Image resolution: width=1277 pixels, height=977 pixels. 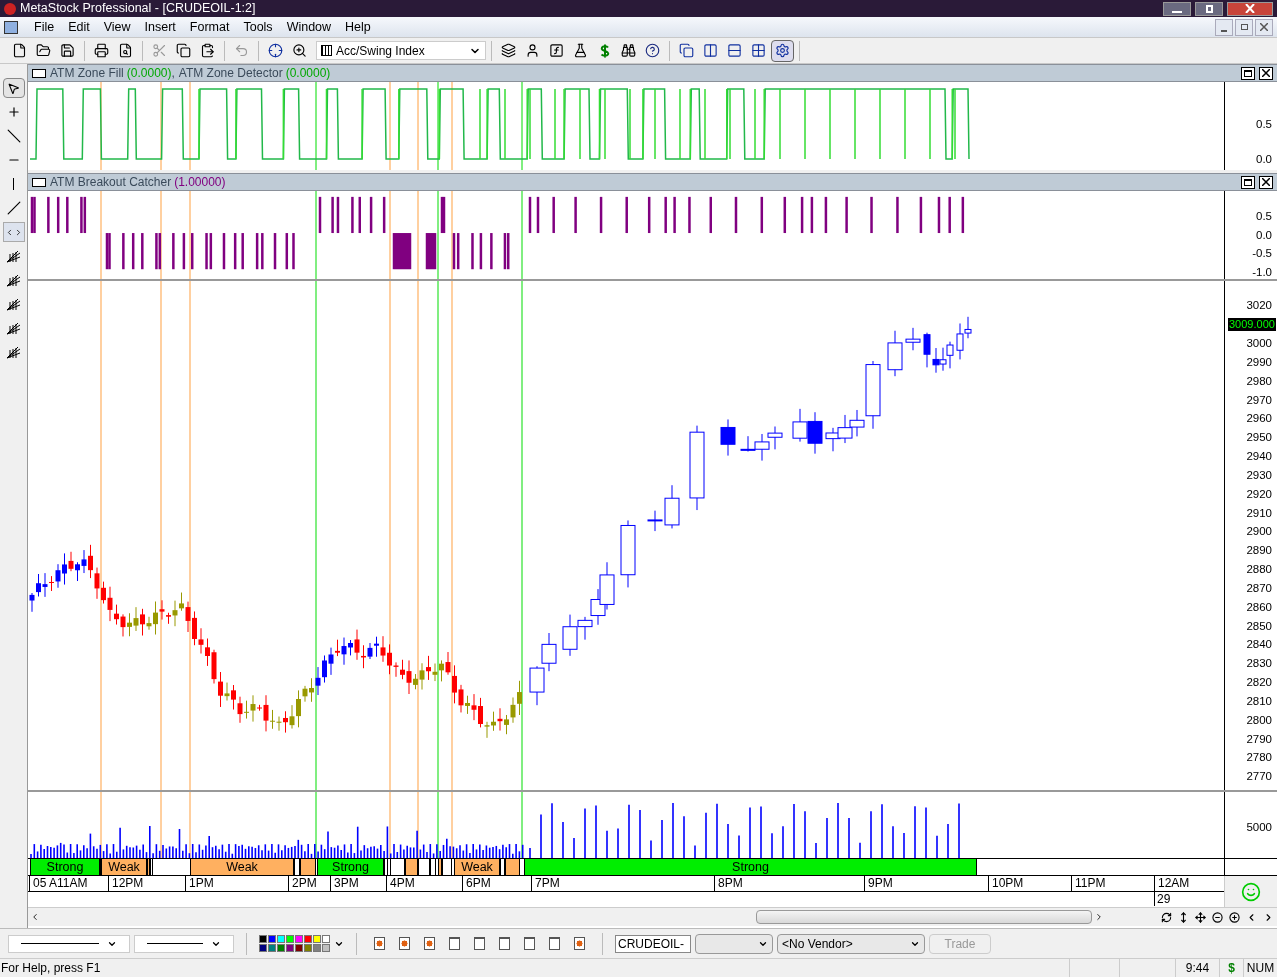 What do you see at coordinates (117, 27) in the screenshot?
I see `menu-item: View` at bounding box center [117, 27].